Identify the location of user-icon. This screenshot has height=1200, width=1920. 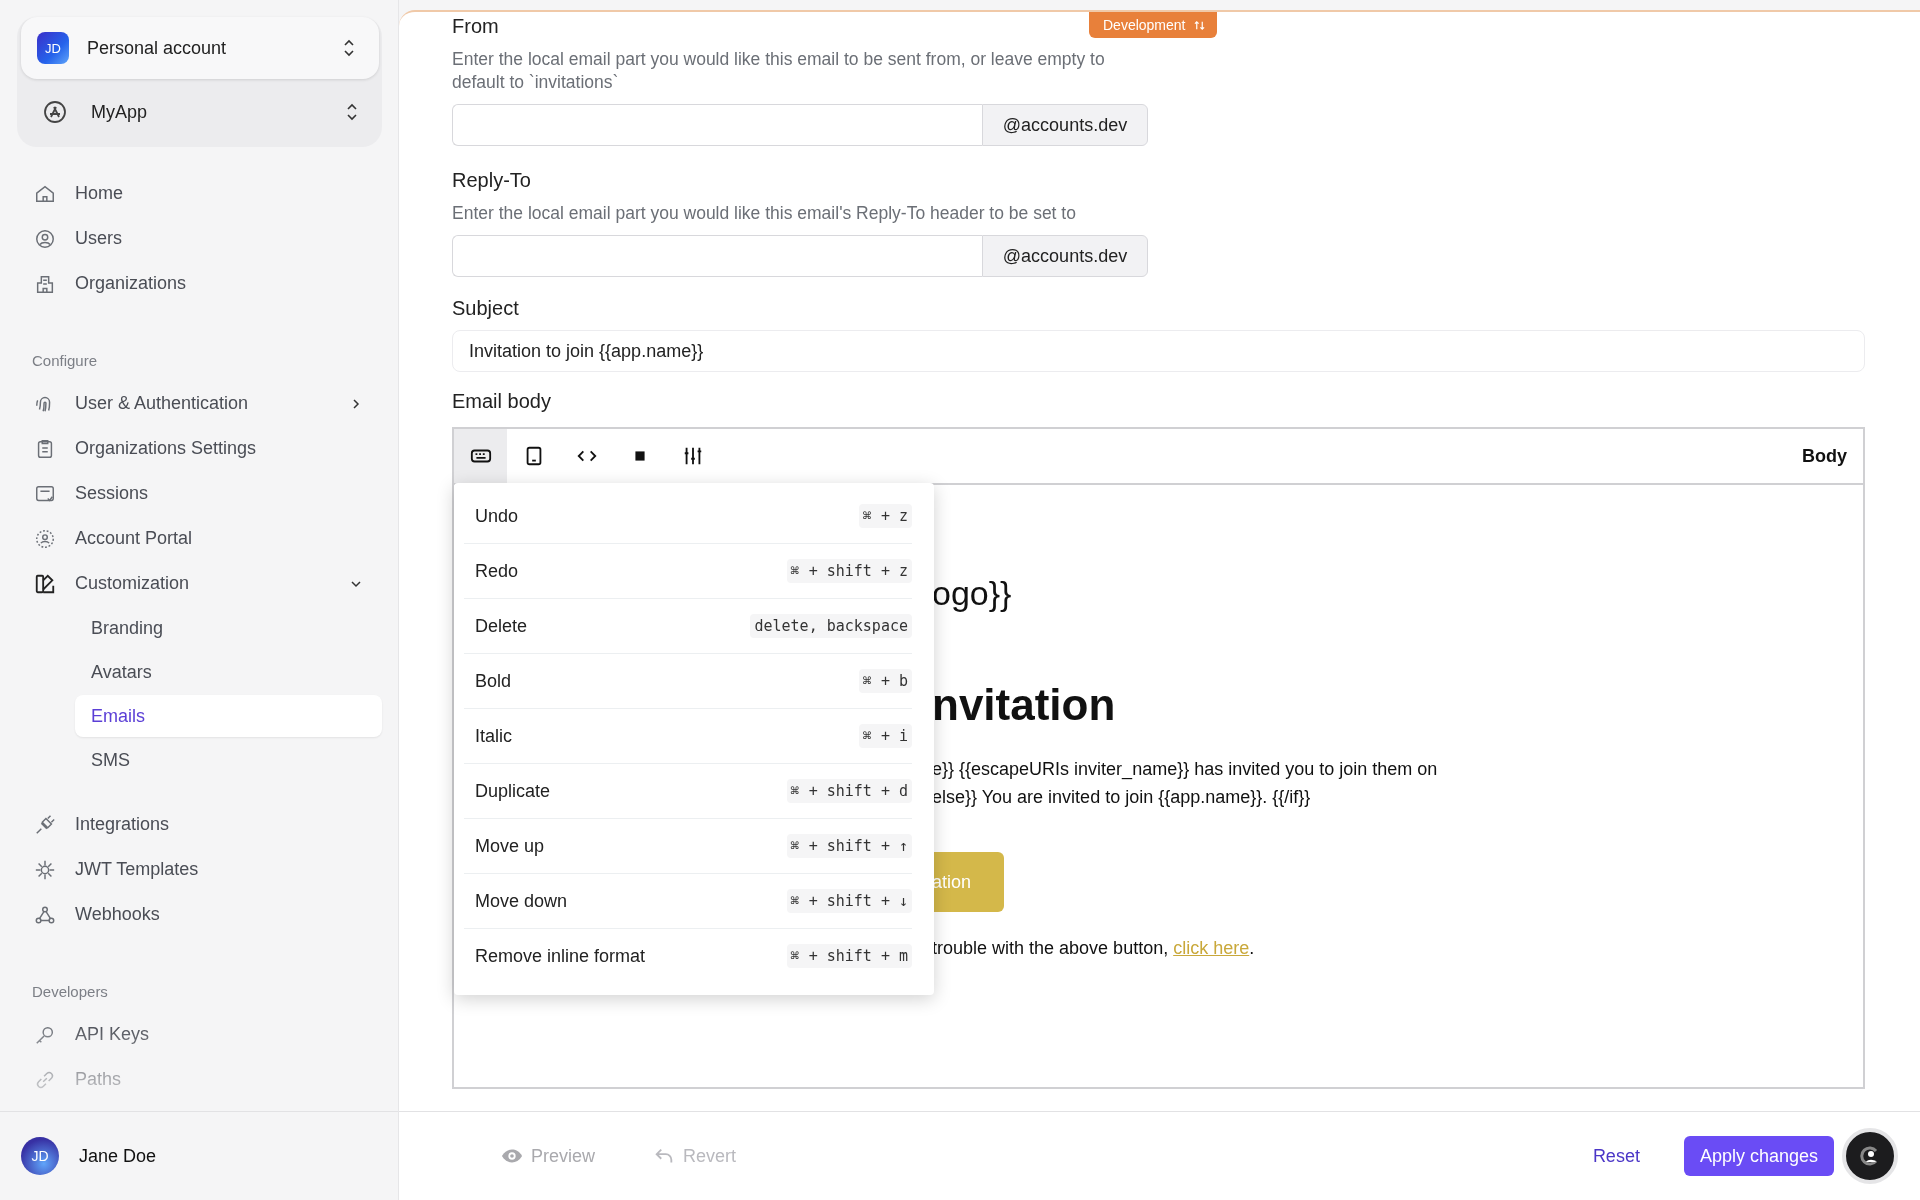
(45, 238).